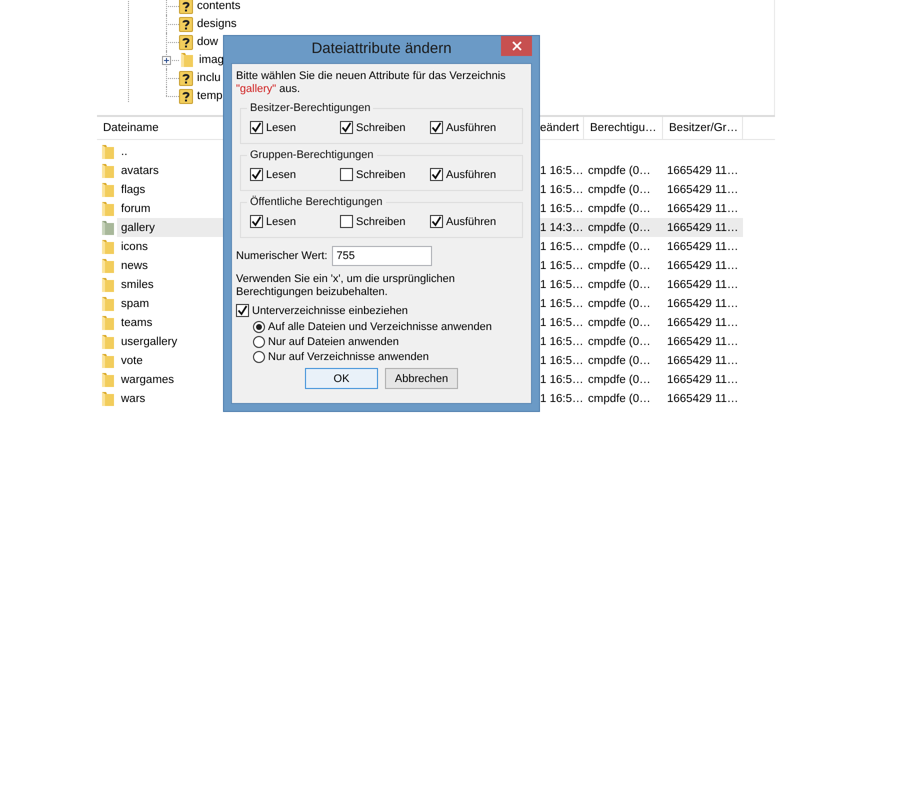  Describe the element at coordinates (312, 155) in the screenshot. I see `group-title: Gruppen-Berechtigungen` at that location.